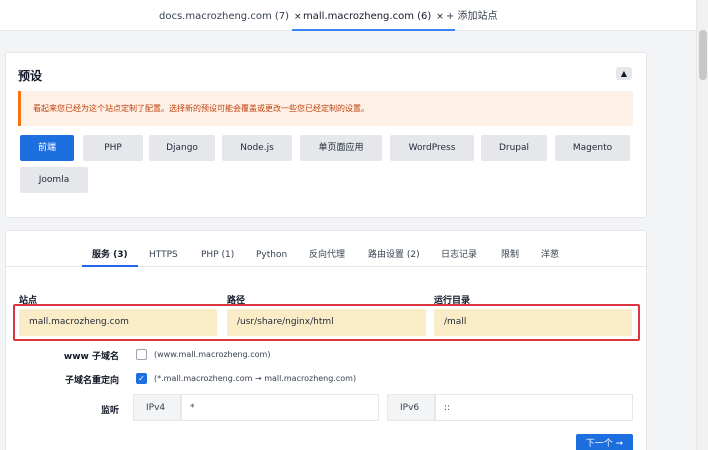 The width and height of the screenshot is (708, 450). I want to click on www-subdomain-label: www 子域名, so click(91, 357).